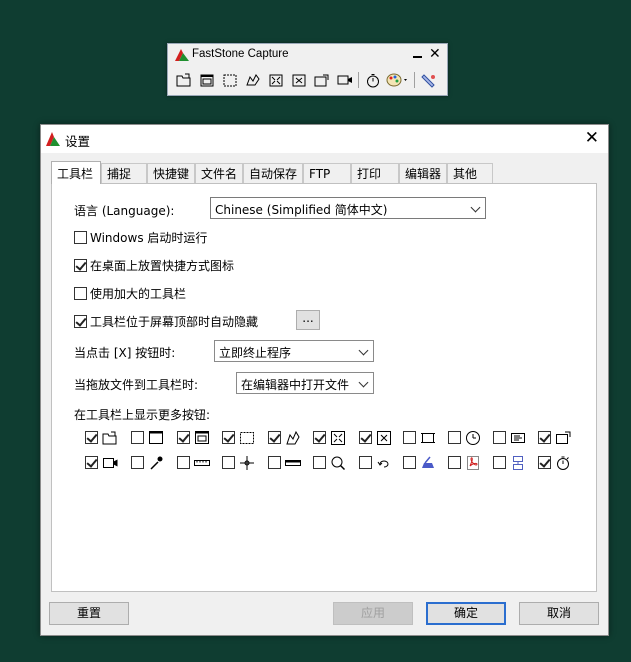 Image resolution: width=631 pixels, height=662 pixels. What do you see at coordinates (171, 173) in the screenshot?
I see `tab-hotkeys: 快捷键` at bounding box center [171, 173].